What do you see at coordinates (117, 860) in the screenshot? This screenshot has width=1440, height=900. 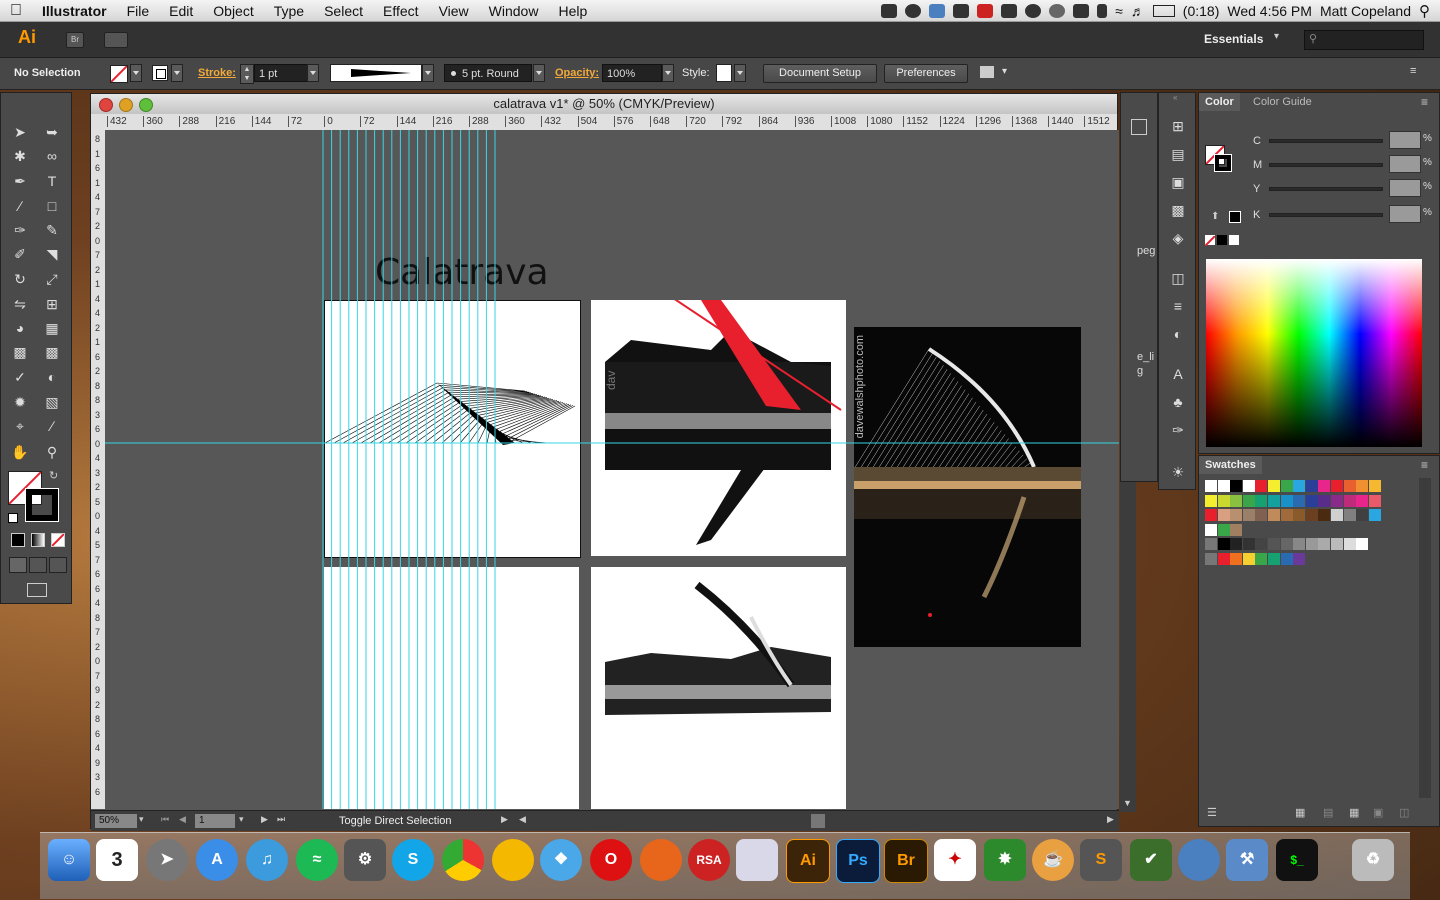 I see `dock-calendar-icon: 3` at bounding box center [117, 860].